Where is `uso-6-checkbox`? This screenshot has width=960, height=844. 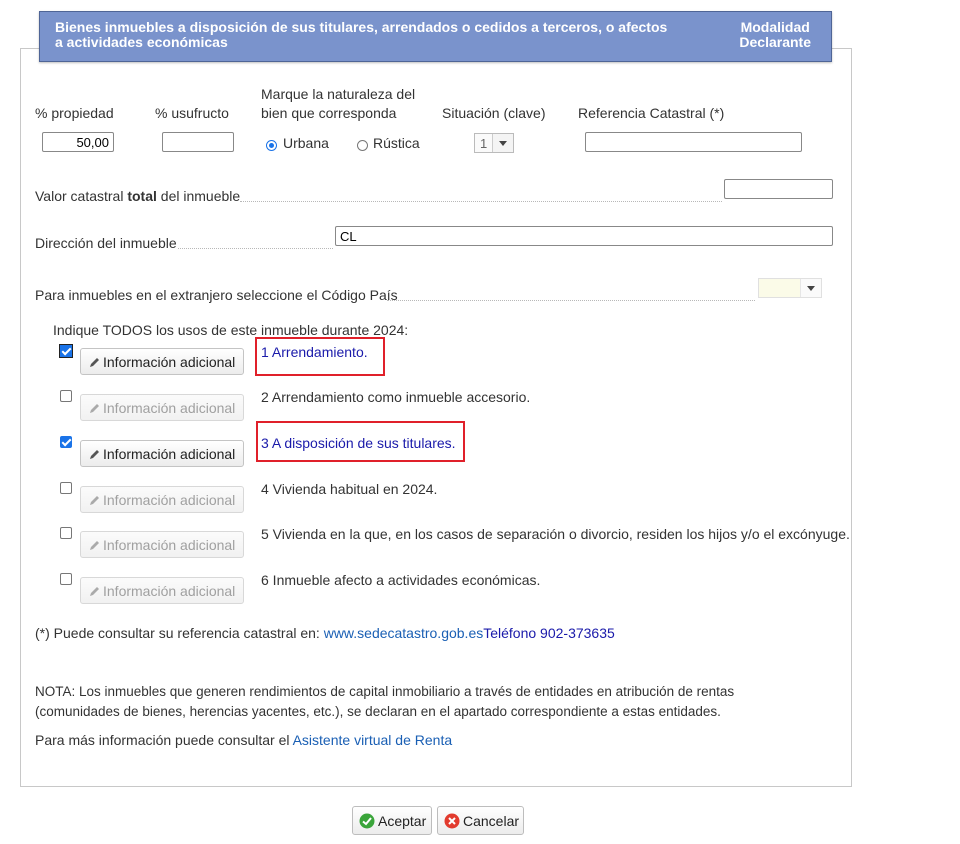 uso-6-checkbox is located at coordinates (66, 579).